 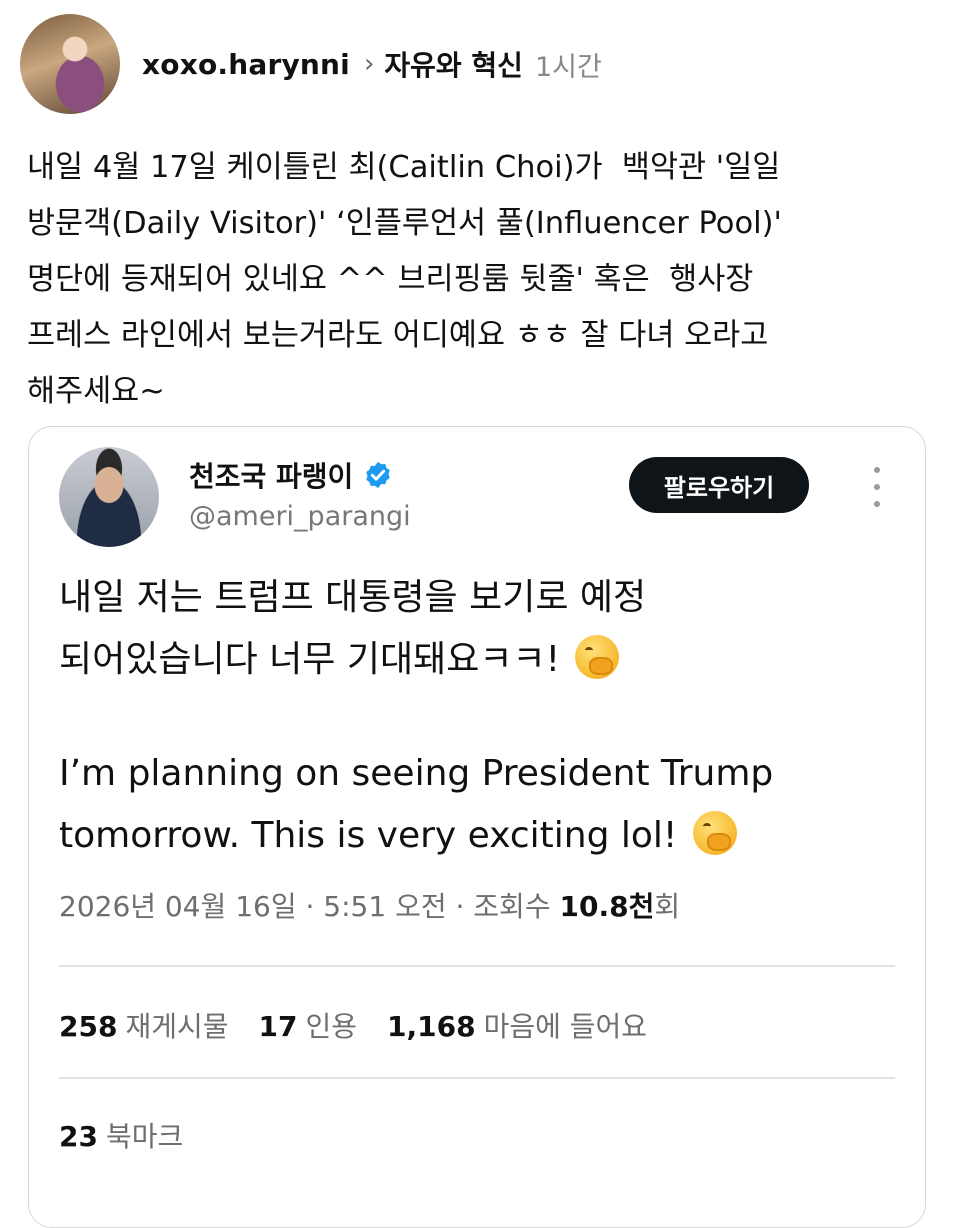 What do you see at coordinates (368, 835) in the screenshot?
I see `tweet-text-en-2: tomorrow. This is very exciting lol!` at bounding box center [368, 835].